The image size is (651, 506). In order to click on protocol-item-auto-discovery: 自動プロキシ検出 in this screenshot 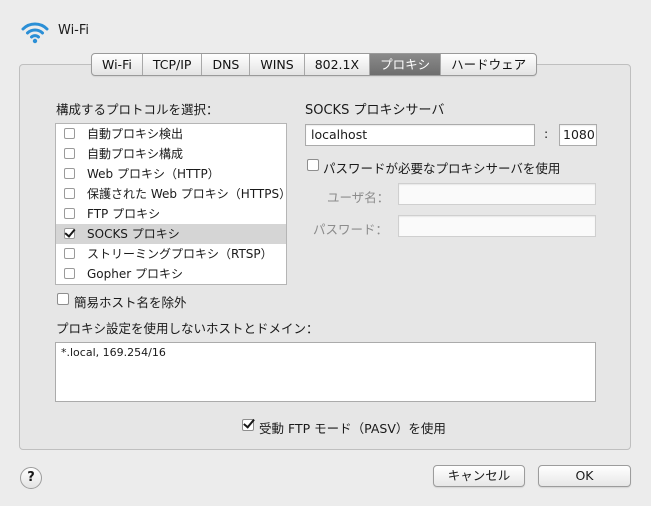, I will do `click(171, 134)`.